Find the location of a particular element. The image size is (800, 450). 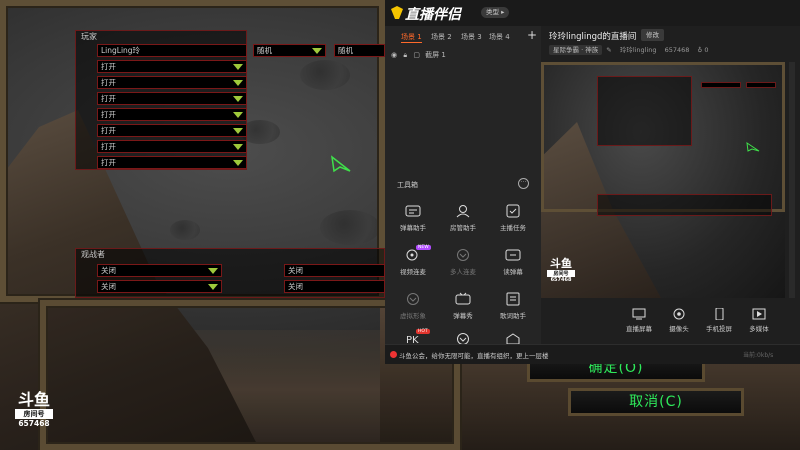

fans-count: 0 is located at coordinates (706, 50).